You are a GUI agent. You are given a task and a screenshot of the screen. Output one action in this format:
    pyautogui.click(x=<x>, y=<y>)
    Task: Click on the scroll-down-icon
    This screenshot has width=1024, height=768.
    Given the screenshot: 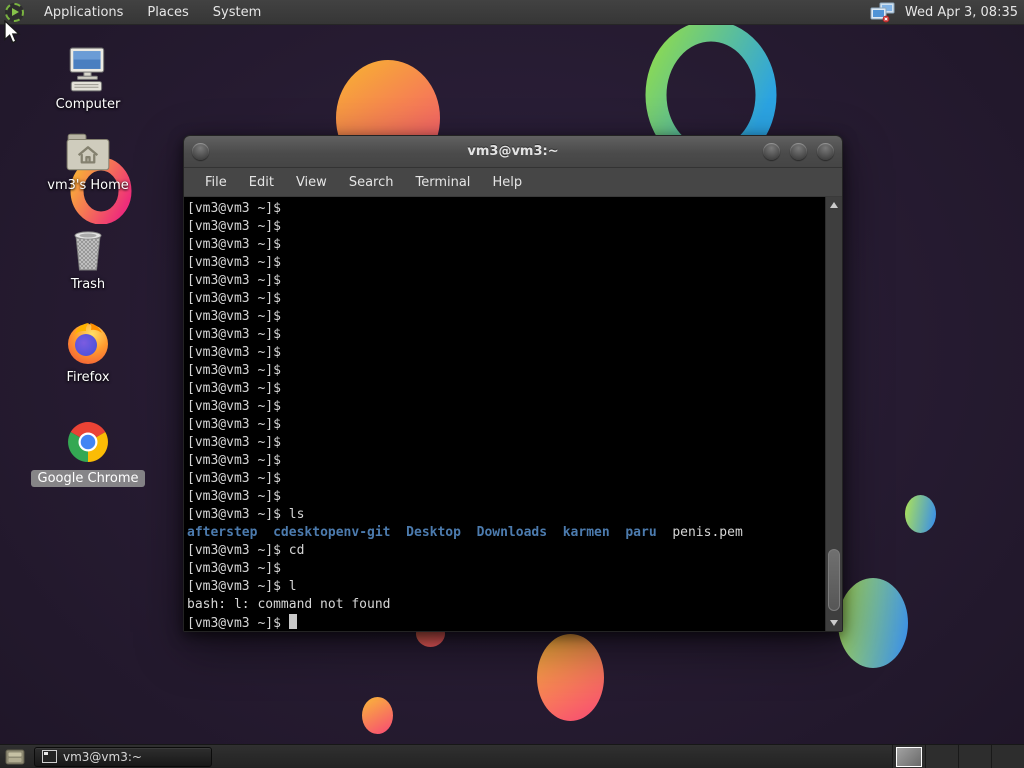 What is the action you would take?
    pyautogui.click(x=834, y=623)
    